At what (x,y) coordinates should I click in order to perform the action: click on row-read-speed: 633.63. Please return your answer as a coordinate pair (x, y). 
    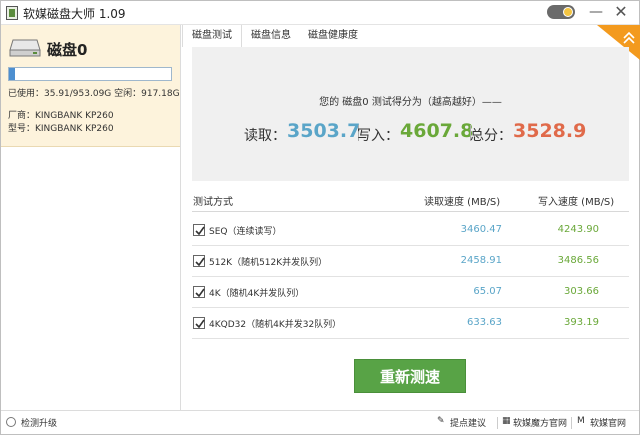
    Looking at the image, I should click on (484, 322).